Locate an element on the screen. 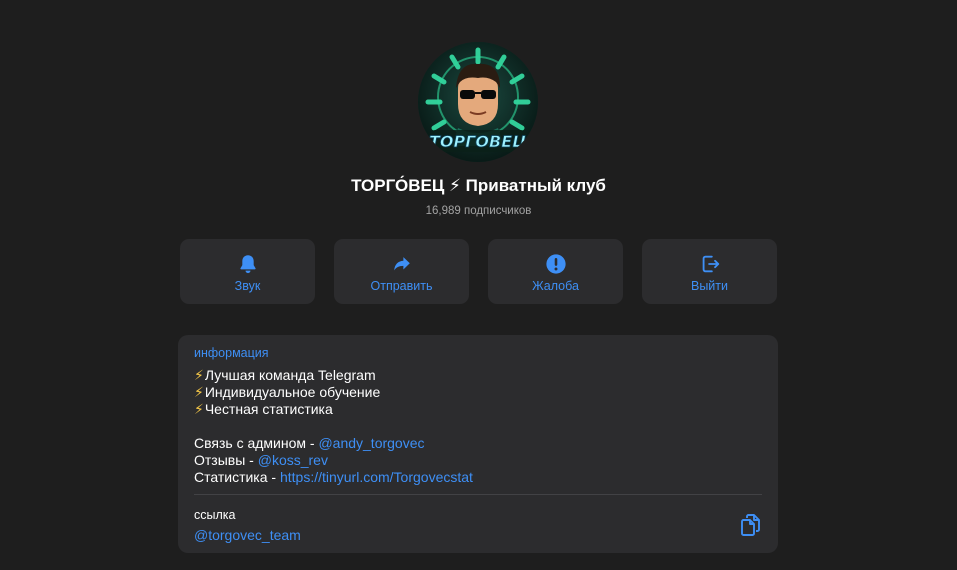  mute-sound-button: Звук is located at coordinates (247, 271).